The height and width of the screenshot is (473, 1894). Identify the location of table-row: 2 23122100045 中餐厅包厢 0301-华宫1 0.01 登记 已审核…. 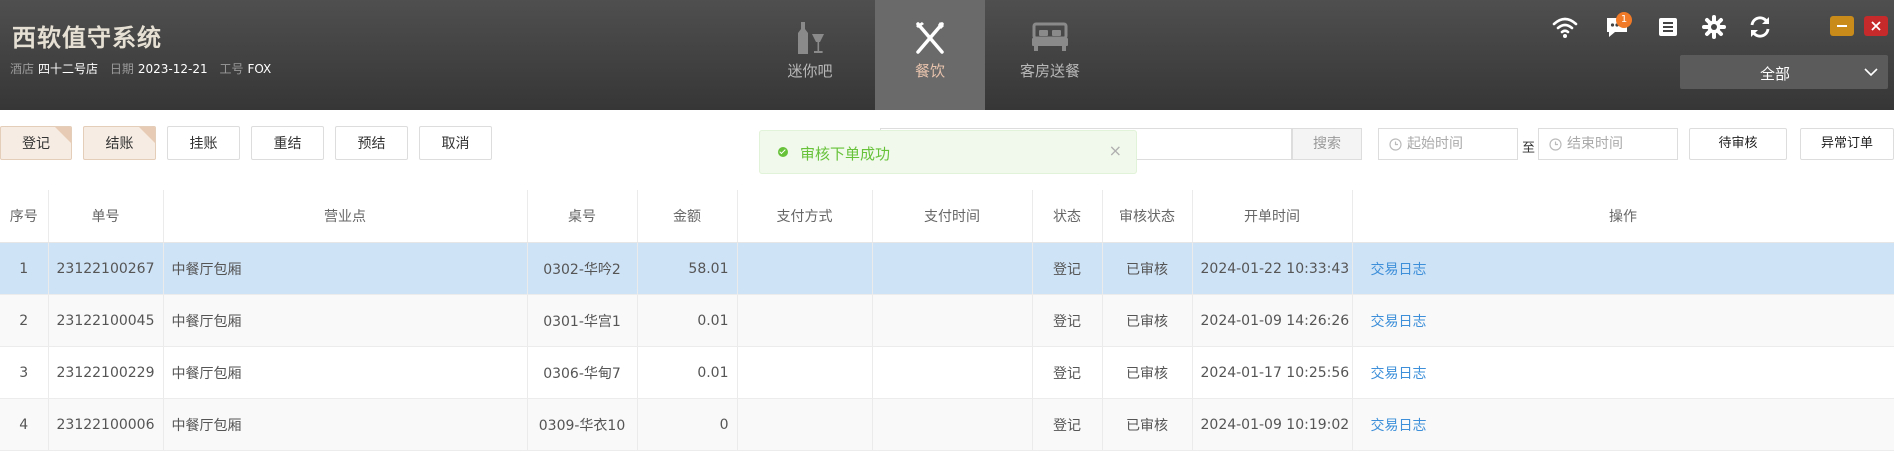
(947, 320).